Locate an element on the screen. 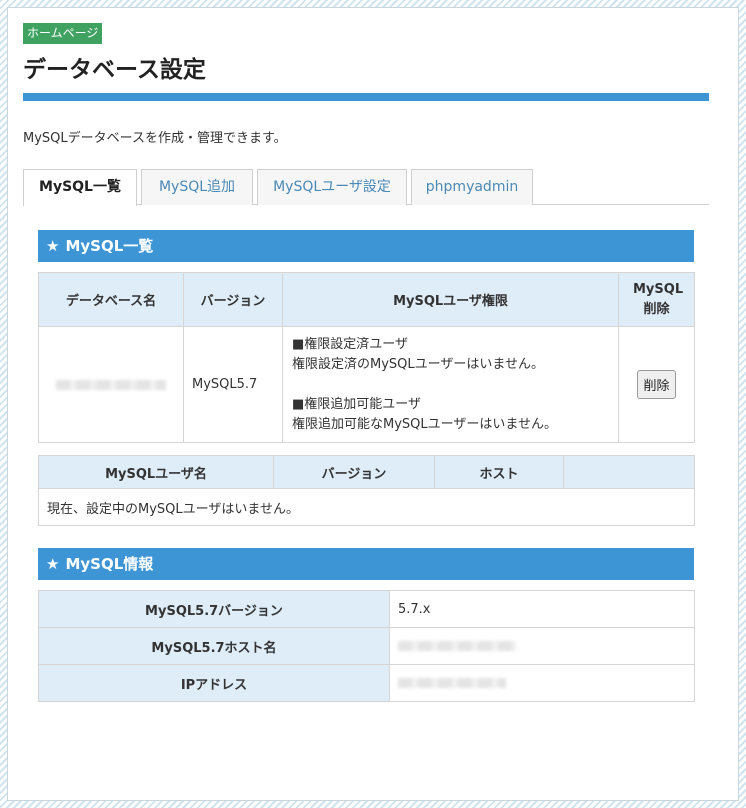 The height and width of the screenshot is (808, 746). addable-users-heading: ■権限追加可能ユーザ is located at coordinates (357, 404).